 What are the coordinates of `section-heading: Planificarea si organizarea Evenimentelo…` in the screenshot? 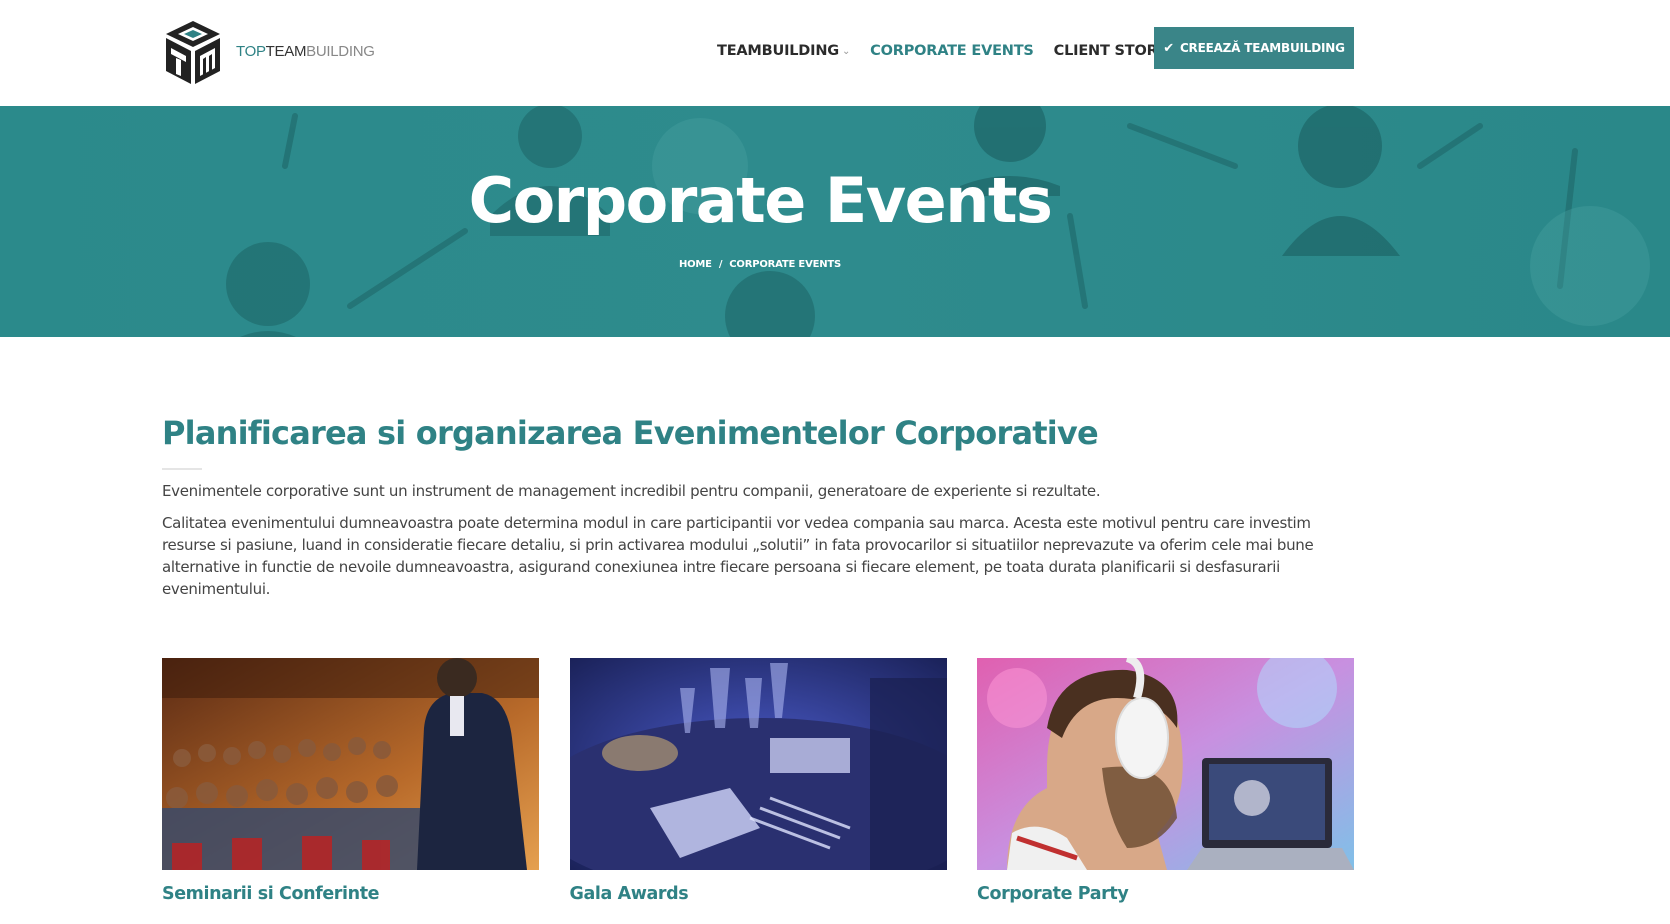 It's located at (630, 433).